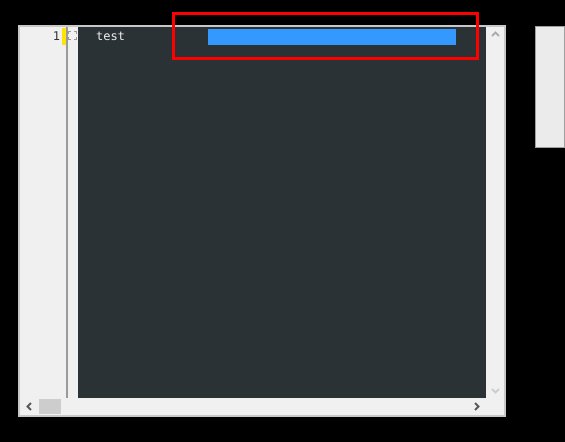 This screenshot has width=565, height=442. What do you see at coordinates (495, 34) in the screenshot?
I see `scroll-up-icon` at bounding box center [495, 34].